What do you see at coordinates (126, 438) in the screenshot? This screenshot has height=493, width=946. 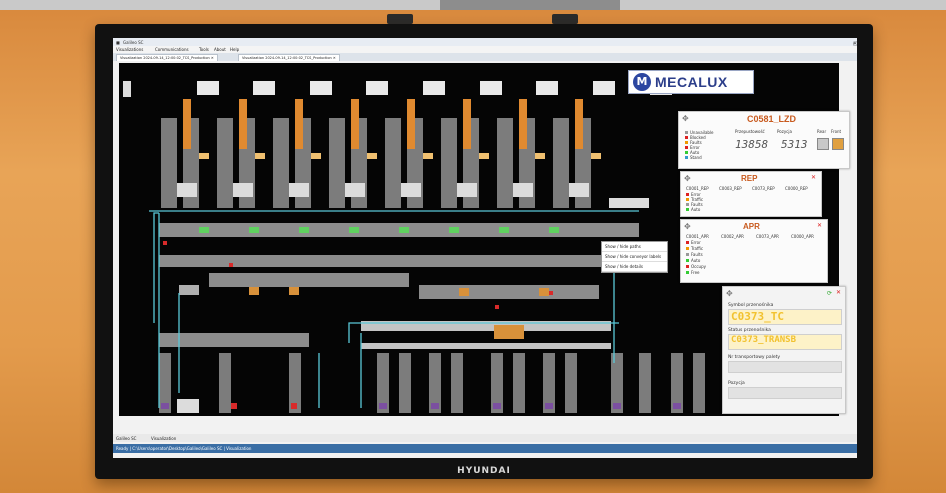 I see `bottom-tab-galileo: Galileo SC` at bounding box center [126, 438].